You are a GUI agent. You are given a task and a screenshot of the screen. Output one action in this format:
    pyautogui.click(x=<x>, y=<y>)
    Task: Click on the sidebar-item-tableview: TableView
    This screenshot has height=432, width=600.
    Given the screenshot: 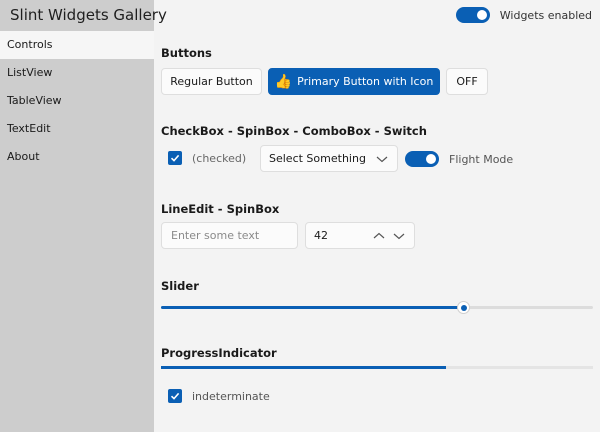 What is the action you would take?
    pyautogui.click(x=77, y=101)
    